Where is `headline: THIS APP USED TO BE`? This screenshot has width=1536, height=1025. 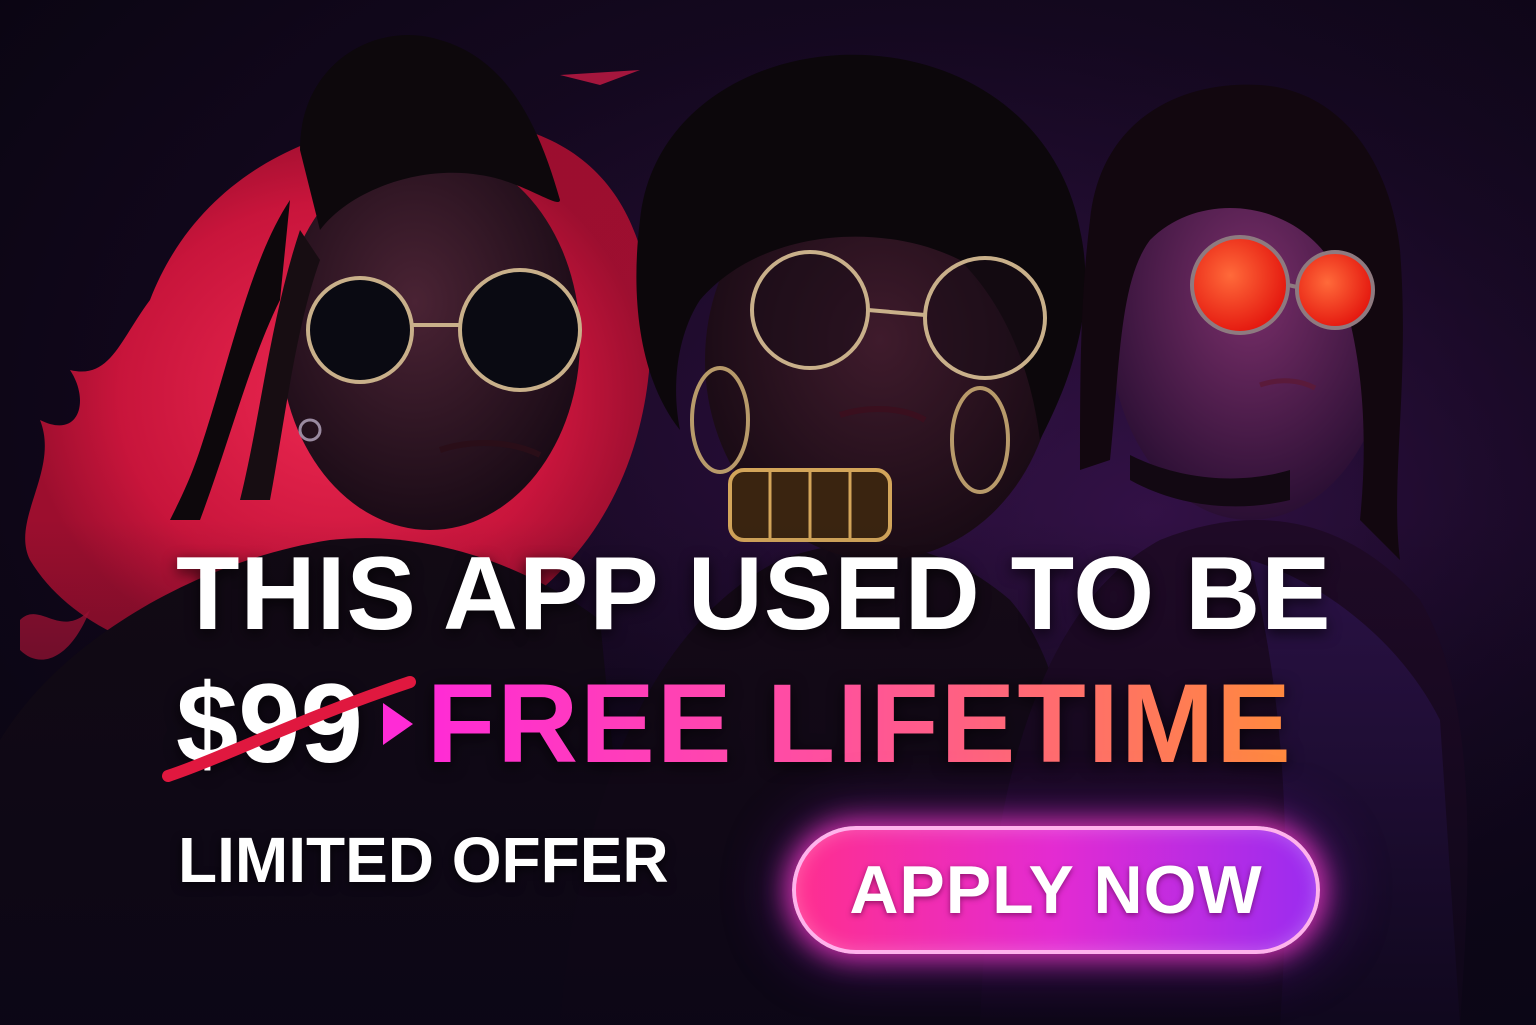 headline: THIS APP USED TO BE is located at coordinates (754, 594).